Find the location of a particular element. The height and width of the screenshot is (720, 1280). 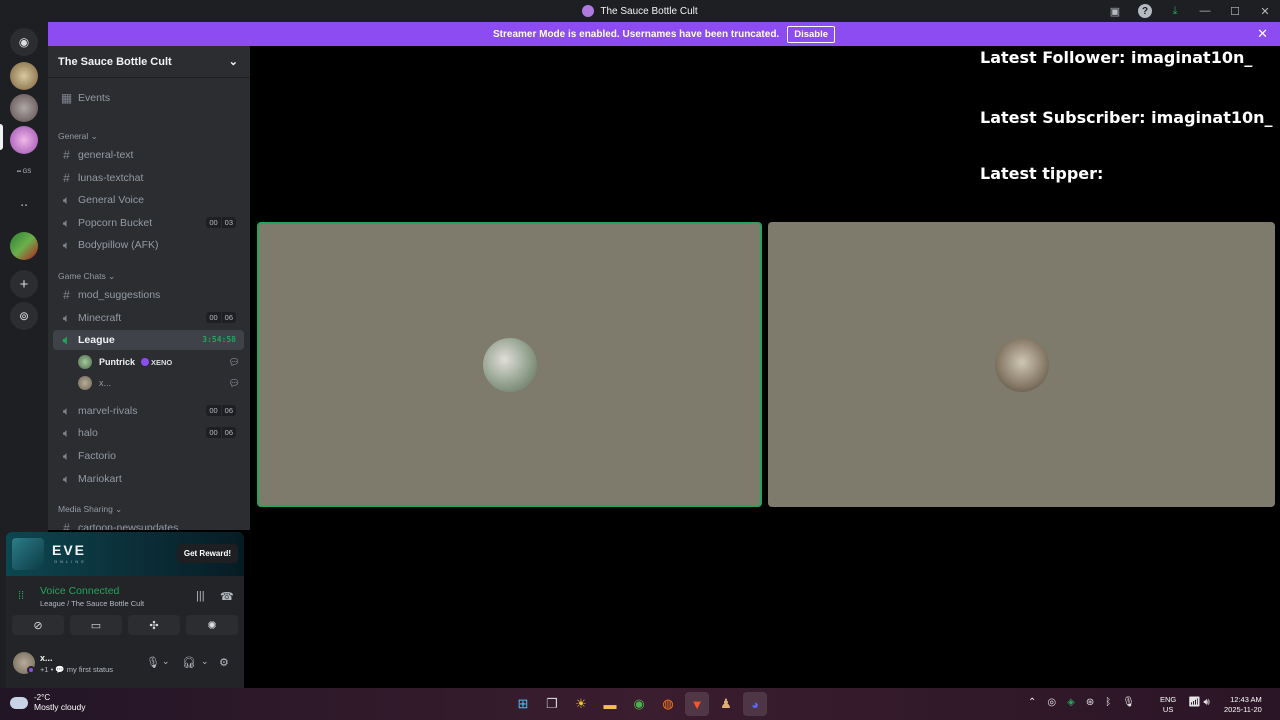

promo-banner: EVE ONLINE Get Reward! is located at coordinates (125, 554).